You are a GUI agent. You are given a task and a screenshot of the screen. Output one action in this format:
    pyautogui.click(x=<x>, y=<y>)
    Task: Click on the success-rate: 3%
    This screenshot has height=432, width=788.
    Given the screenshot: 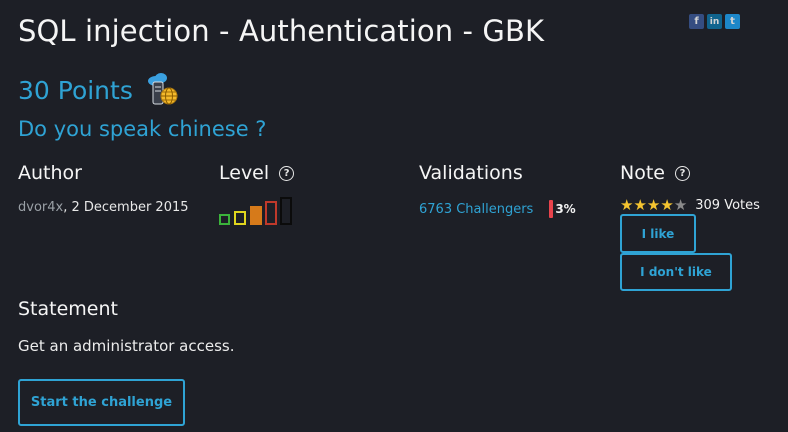 What is the action you would take?
    pyautogui.click(x=562, y=209)
    